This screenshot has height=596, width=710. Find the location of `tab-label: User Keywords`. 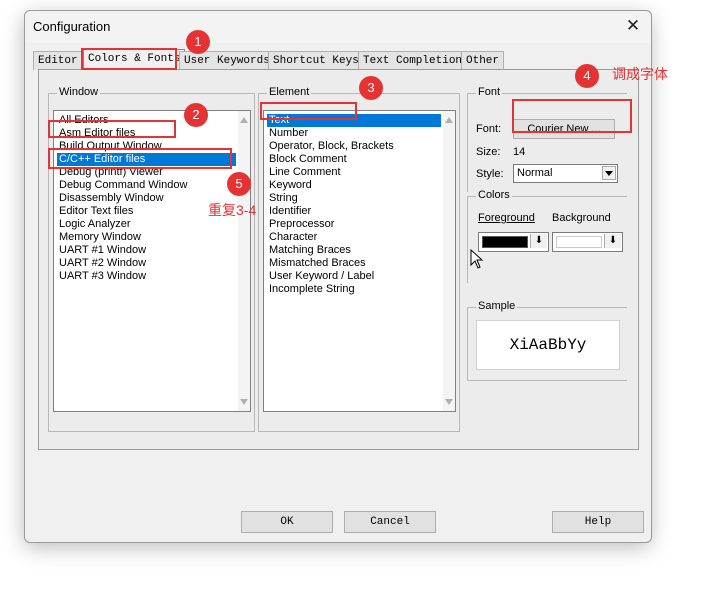

tab-label: User Keywords is located at coordinates (227, 61).